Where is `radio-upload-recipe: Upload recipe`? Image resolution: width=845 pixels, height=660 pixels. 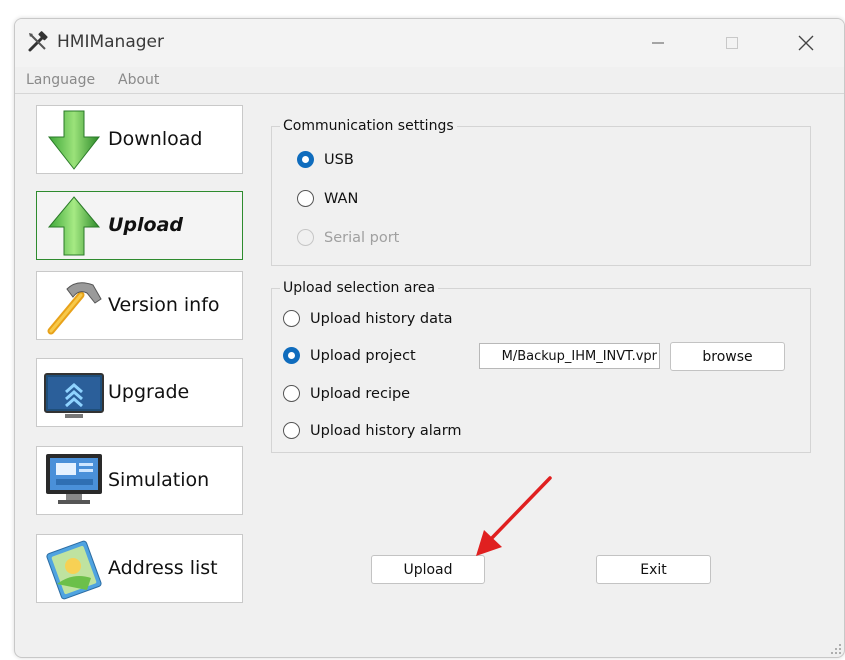
radio-upload-recipe: Upload recipe is located at coordinates (346, 393).